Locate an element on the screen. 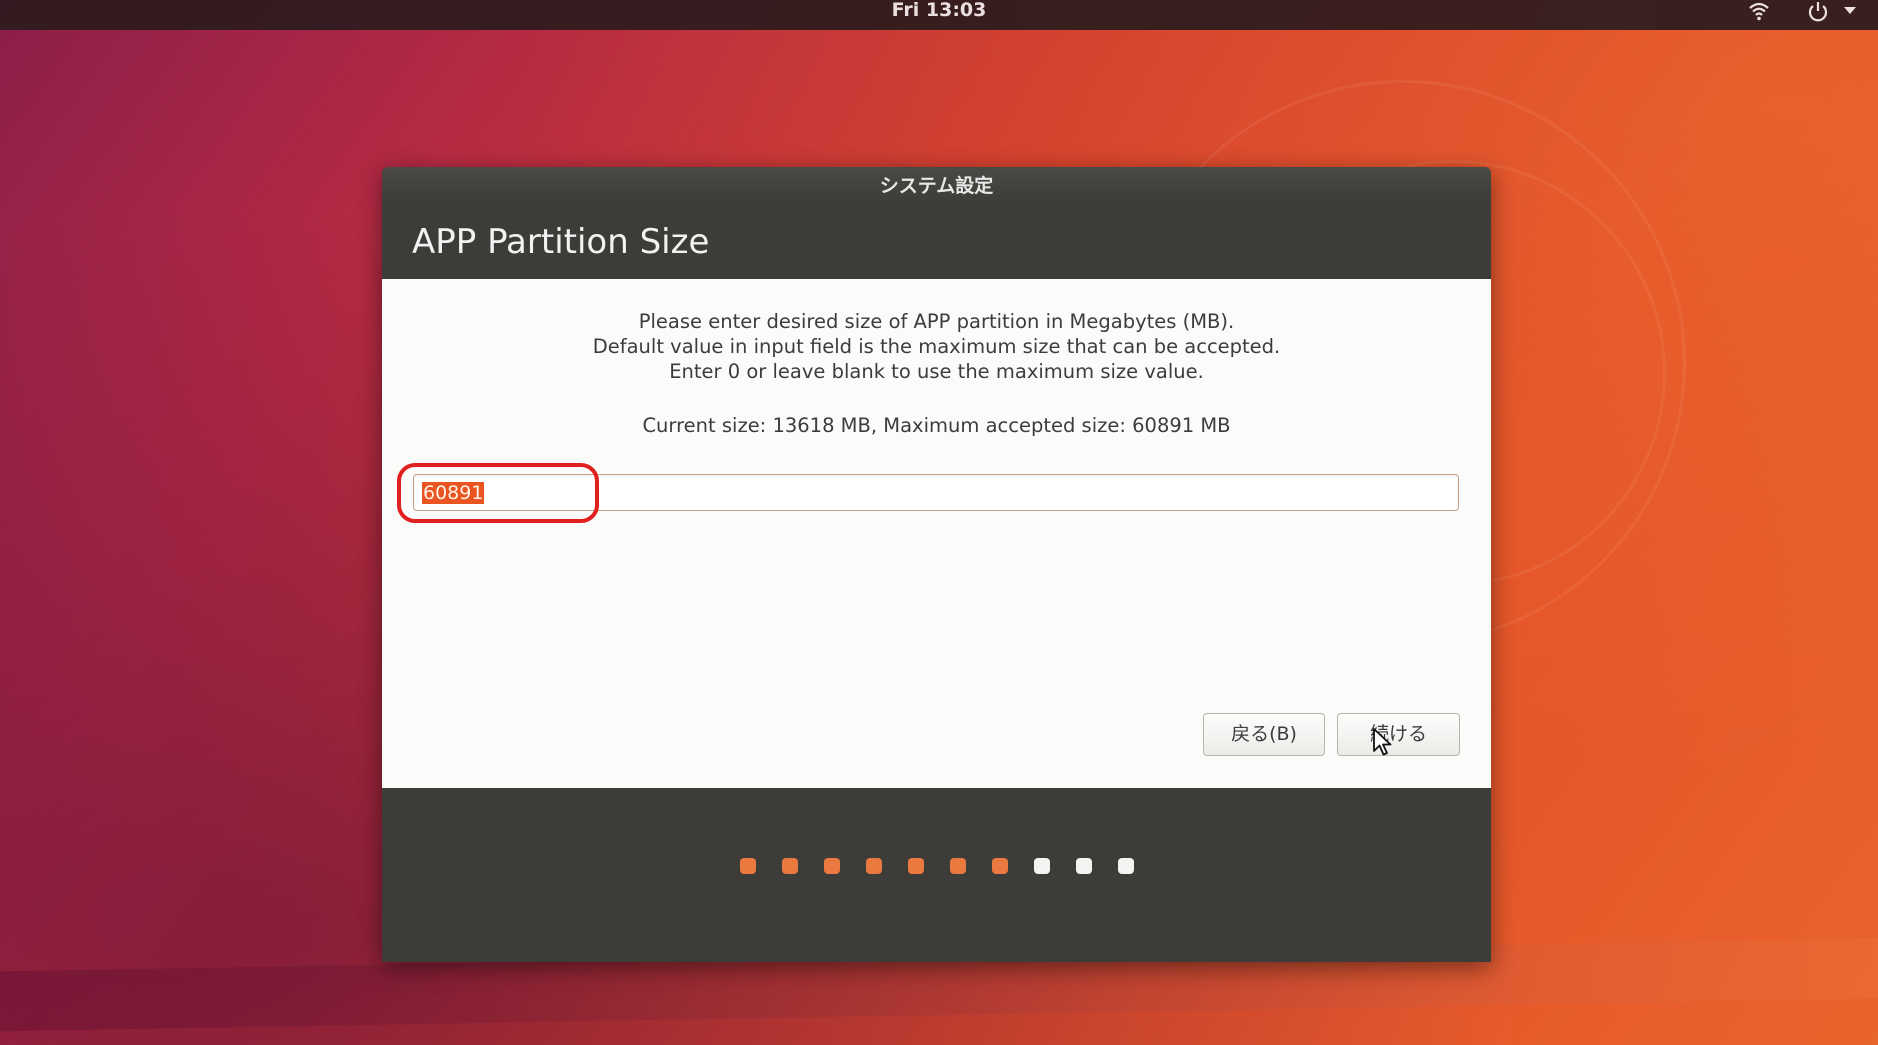  top-bar: Fri 13:03 is located at coordinates (939, 15).